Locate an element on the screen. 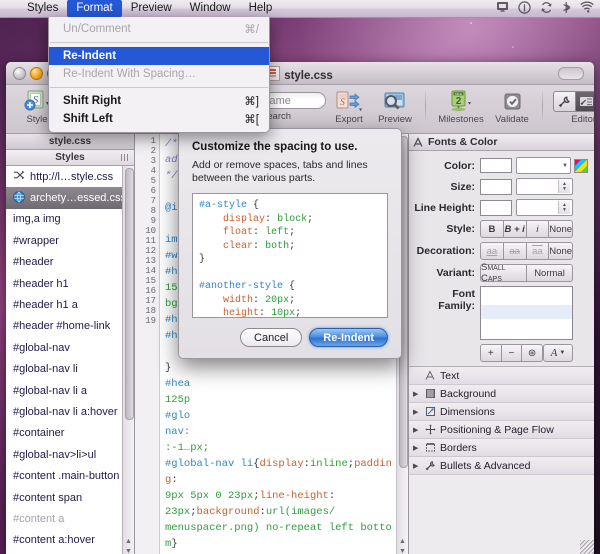 The height and width of the screenshot is (554, 600). inspector-header: Fonts & Color is located at coordinates (501, 142).